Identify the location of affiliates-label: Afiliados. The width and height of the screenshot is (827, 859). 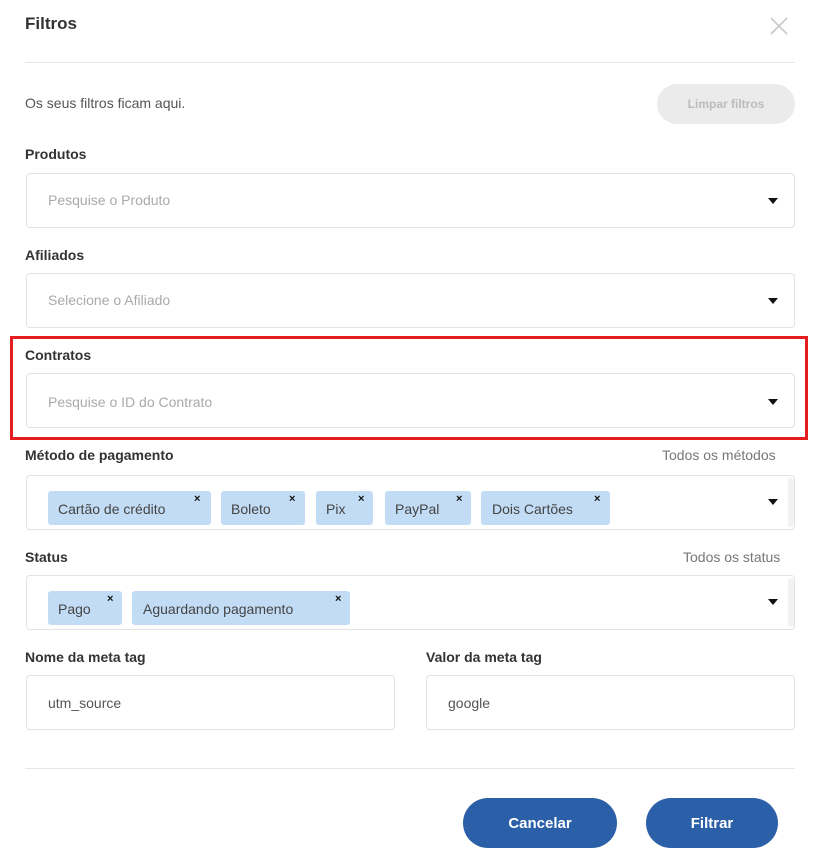
(55, 255).